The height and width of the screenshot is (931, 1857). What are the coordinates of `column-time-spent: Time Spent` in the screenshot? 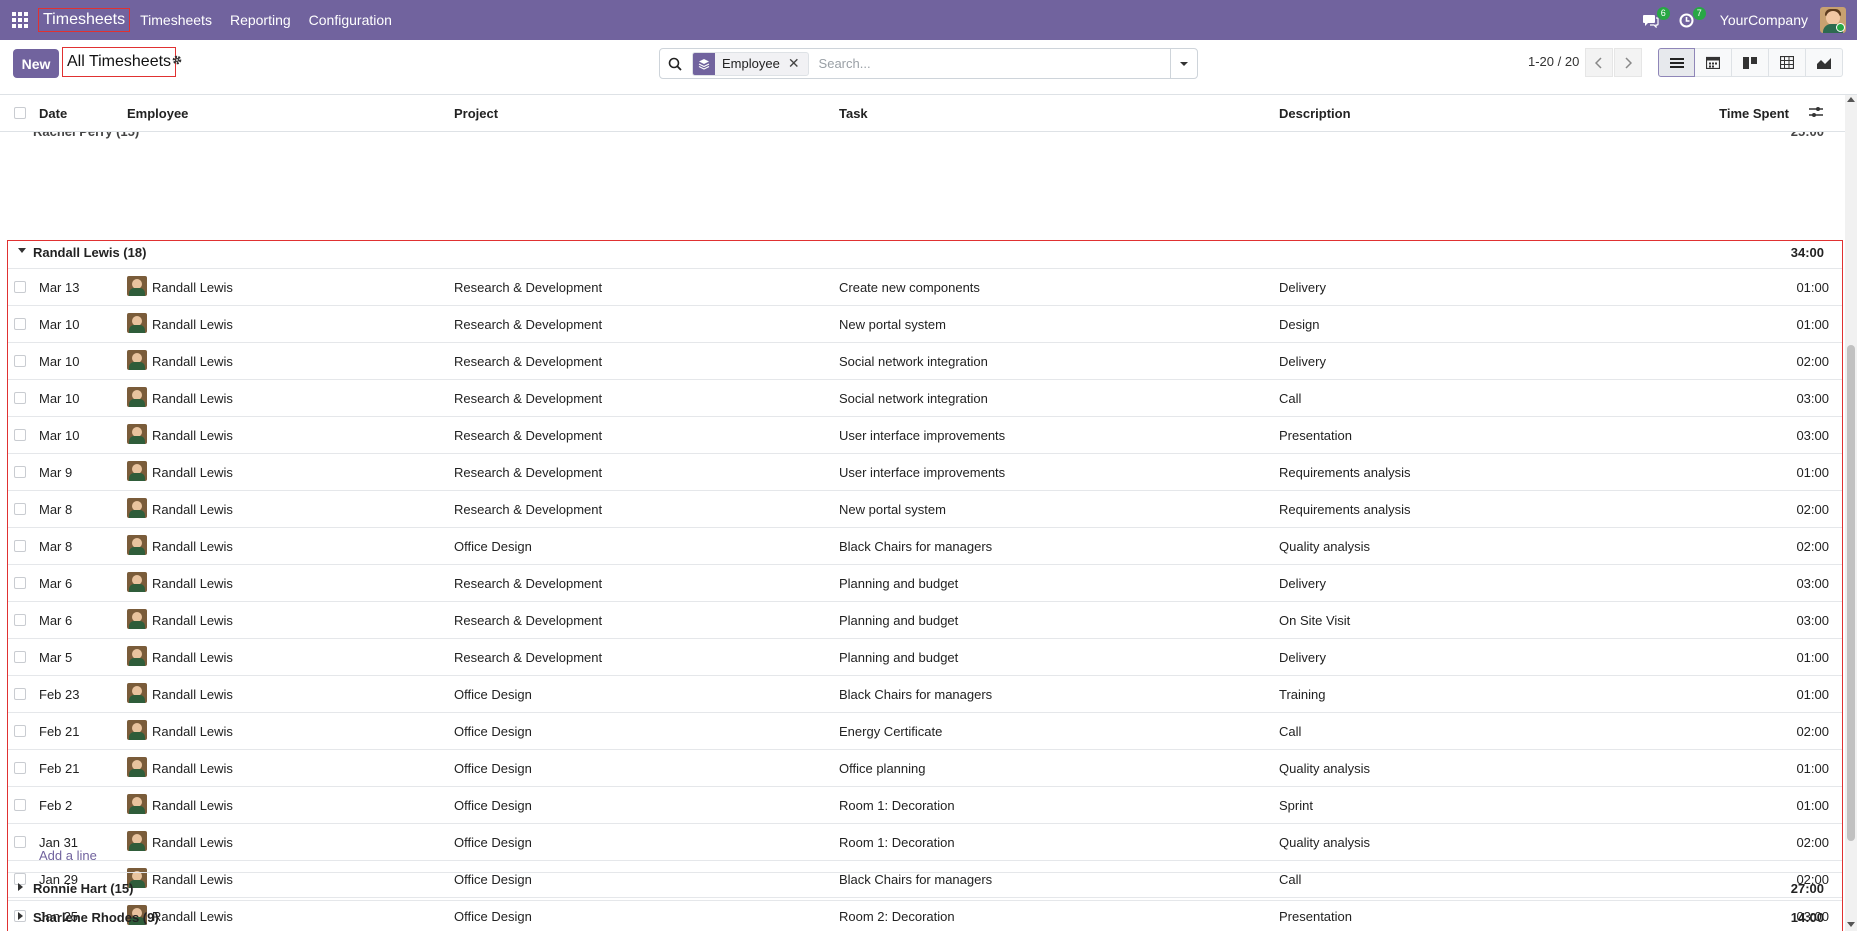 It's located at (1754, 113).